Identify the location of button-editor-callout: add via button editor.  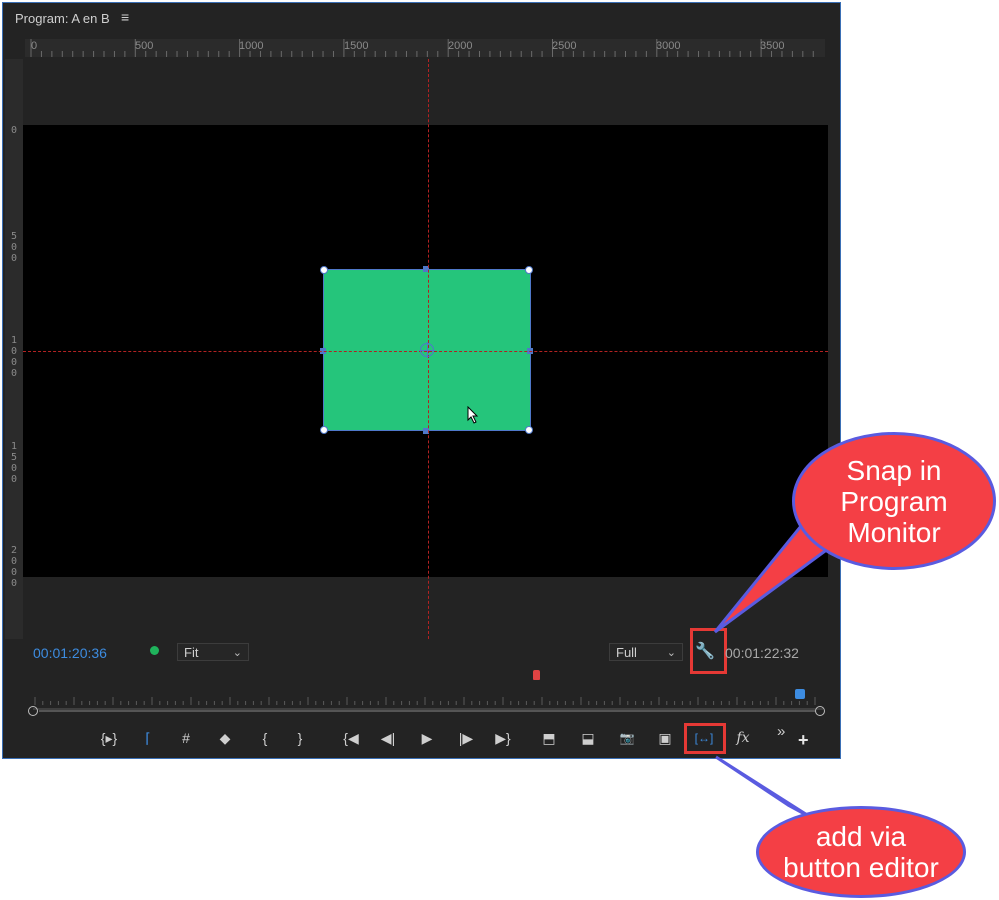
(861, 852).